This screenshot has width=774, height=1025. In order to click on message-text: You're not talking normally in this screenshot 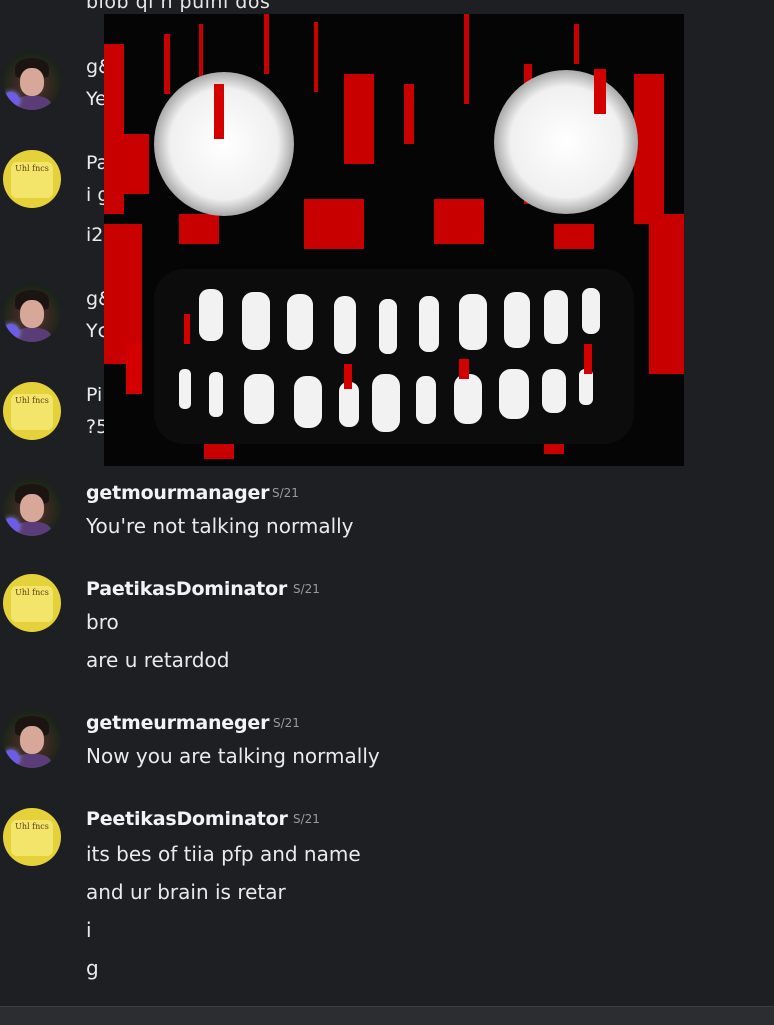, I will do `click(220, 526)`.